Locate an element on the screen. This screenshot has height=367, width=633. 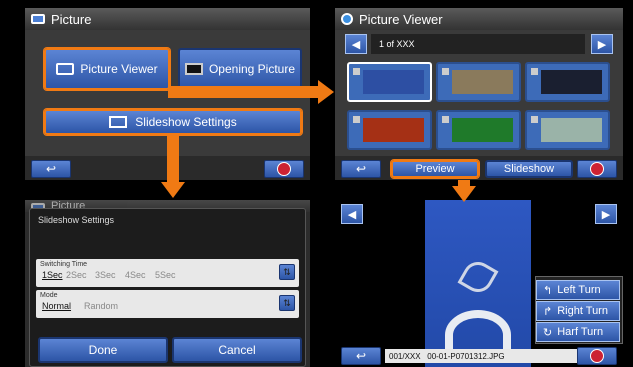
back-icon: ↩ is located at coordinates (51, 169).